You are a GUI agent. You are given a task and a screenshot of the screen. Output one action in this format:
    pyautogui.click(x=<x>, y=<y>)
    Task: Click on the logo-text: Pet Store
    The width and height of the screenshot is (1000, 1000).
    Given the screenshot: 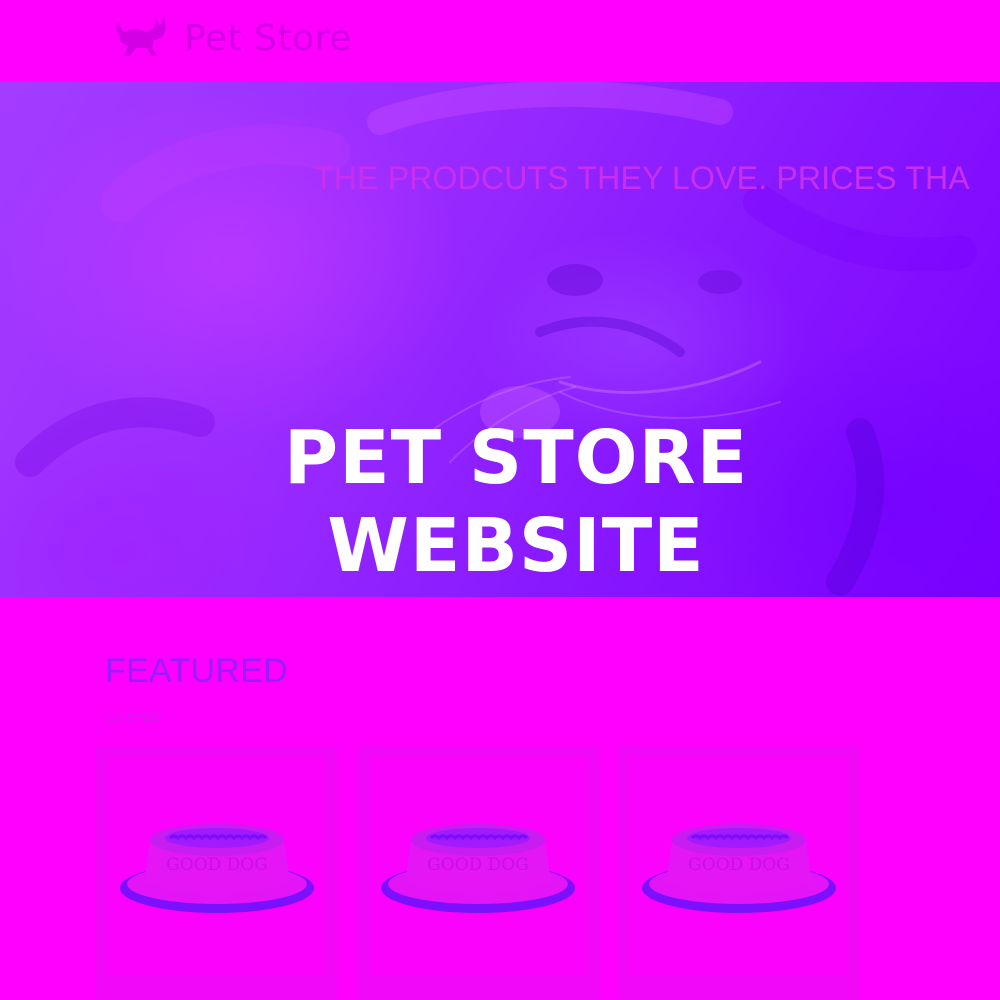 What is the action you would take?
    pyautogui.click(x=268, y=38)
    